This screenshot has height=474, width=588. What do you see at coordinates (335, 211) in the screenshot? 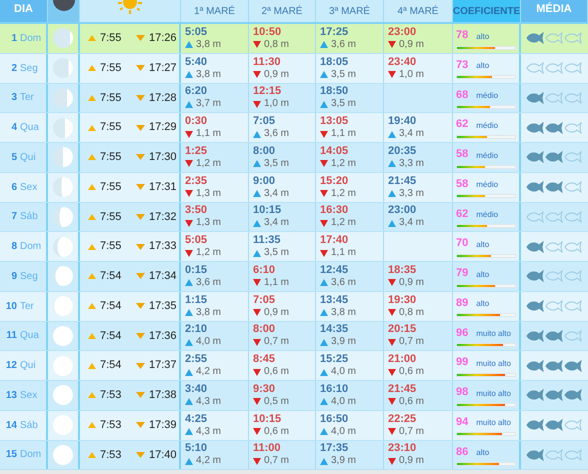
I see `tide-time: 16:30` at bounding box center [335, 211].